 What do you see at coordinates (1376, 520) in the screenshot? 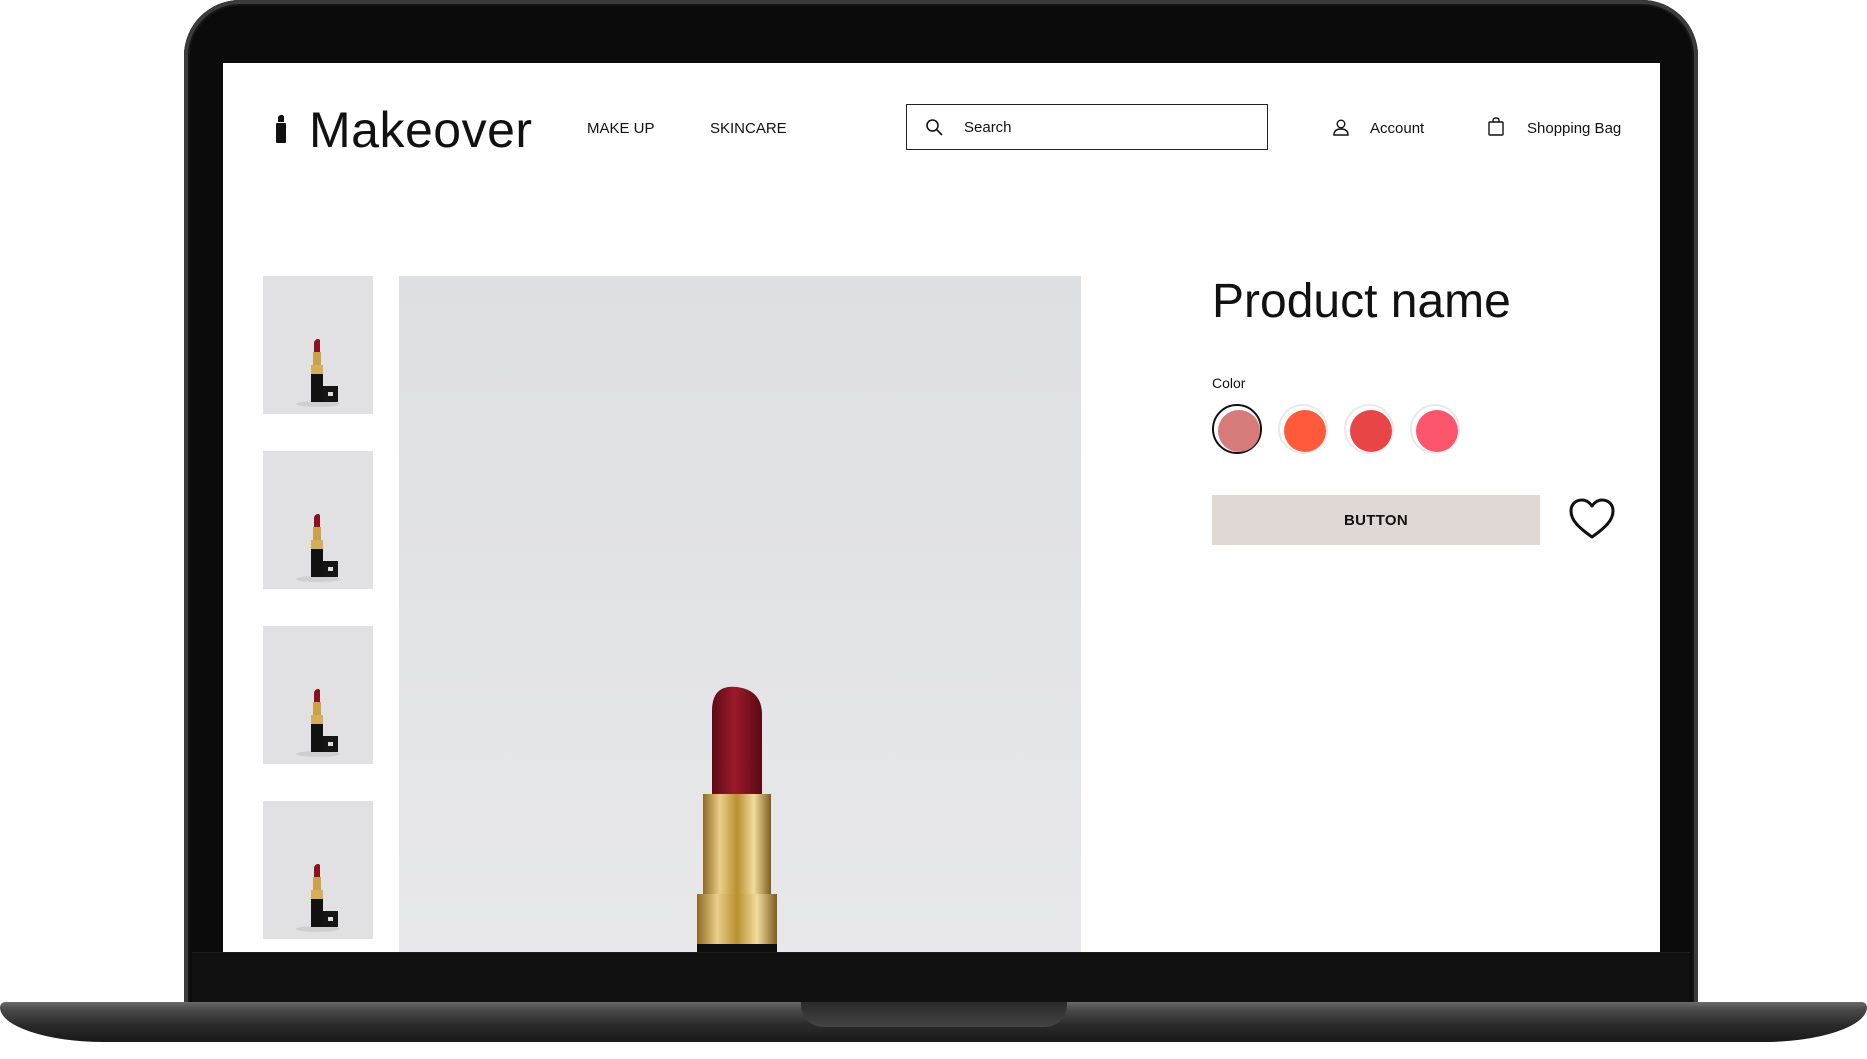
I see `add-to-bag-button: BUTTON` at bounding box center [1376, 520].